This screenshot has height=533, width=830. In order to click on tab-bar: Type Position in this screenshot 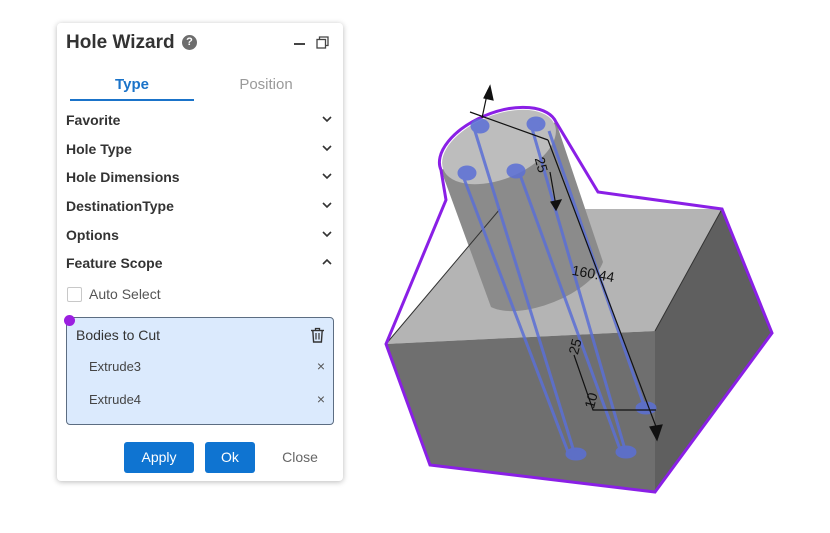, I will do `click(201, 87)`.